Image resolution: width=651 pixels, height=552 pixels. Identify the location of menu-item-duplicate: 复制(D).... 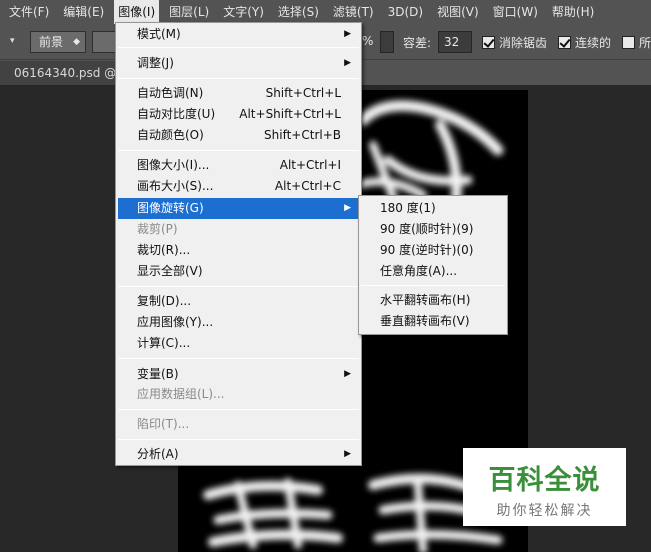
(238, 301).